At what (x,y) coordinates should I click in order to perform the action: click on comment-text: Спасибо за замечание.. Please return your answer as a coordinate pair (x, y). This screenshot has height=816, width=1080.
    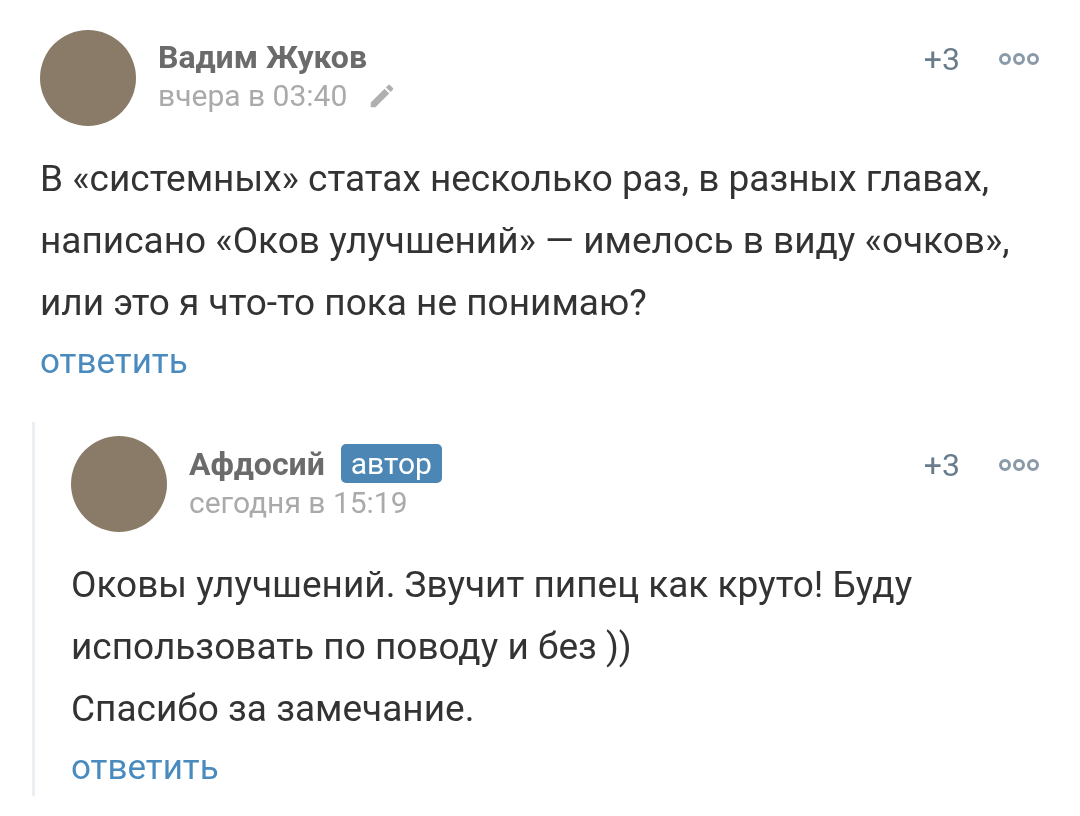
    Looking at the image, I should click on (273, 709).